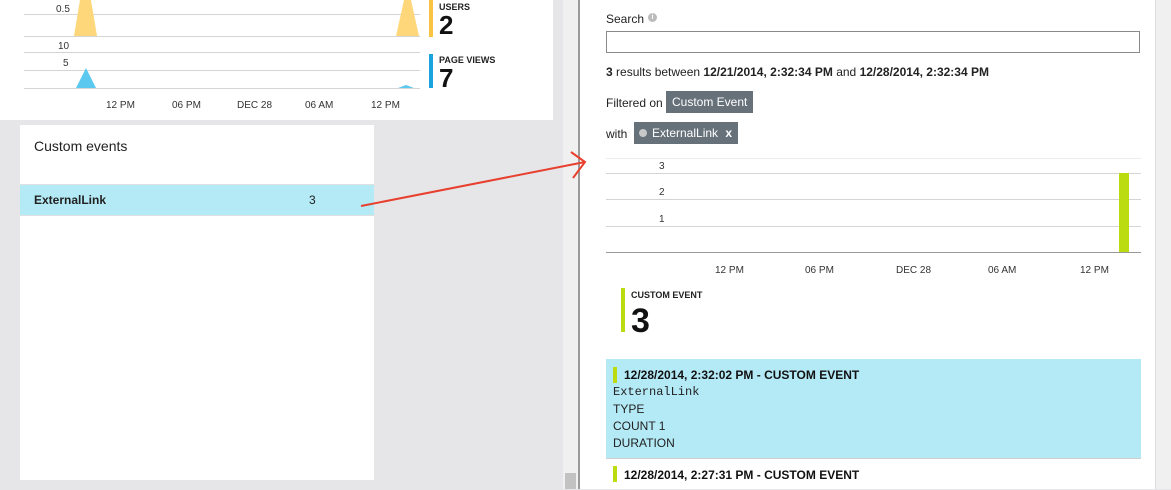  Describe the element at coordinates (846, 72) in the screenshot. I see `results-and-text: and` at that location.